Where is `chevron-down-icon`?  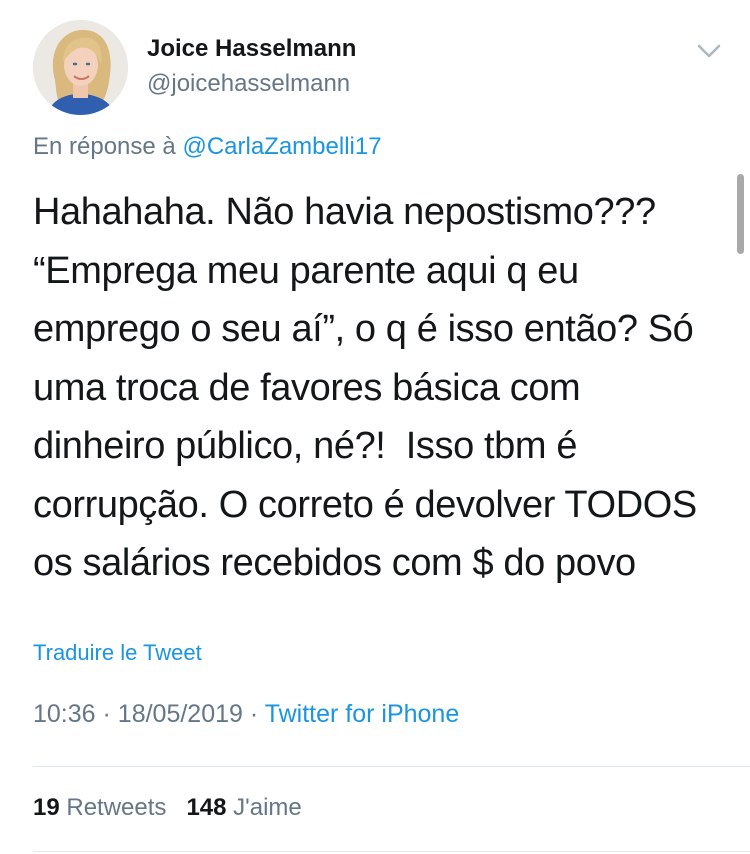
chevron-down-icon is located at coordinates (709, 51).